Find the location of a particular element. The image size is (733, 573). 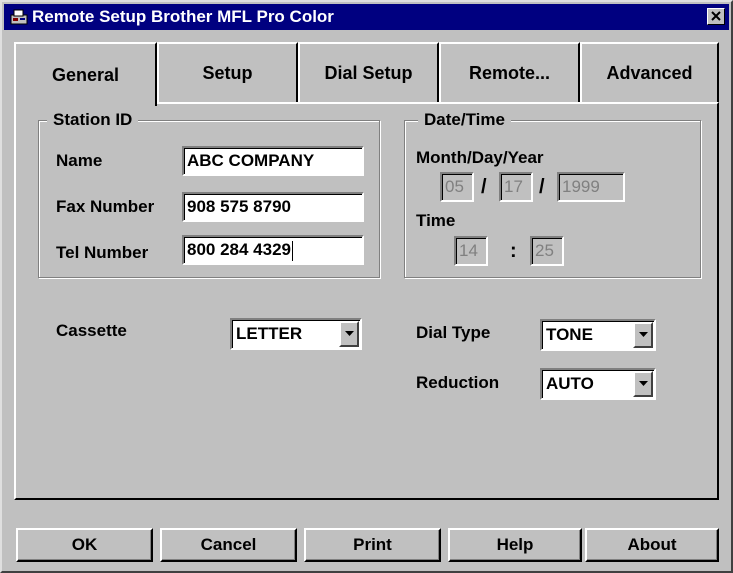

tab-general: General is located at coordinates (85, 74).